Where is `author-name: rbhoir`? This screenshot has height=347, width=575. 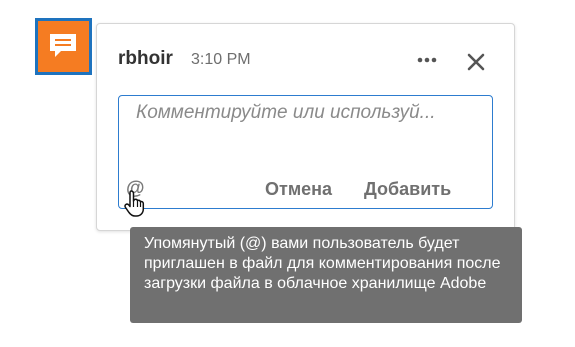 author-name: rbhoir is located at coordinates (145, 58).